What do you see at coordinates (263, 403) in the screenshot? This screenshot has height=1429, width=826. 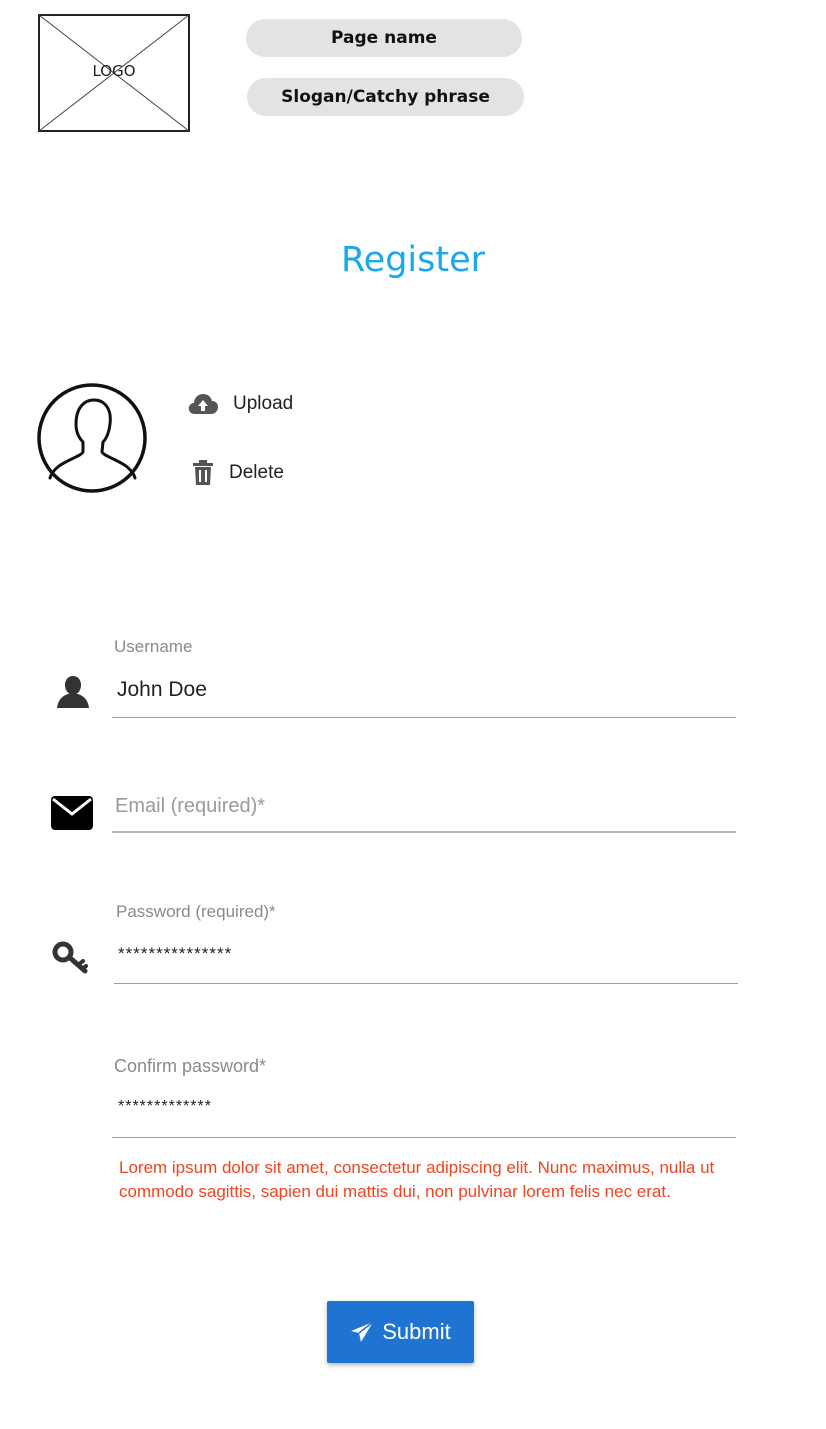 I see `upload-label: Upload` at bounding box center [263, 403].